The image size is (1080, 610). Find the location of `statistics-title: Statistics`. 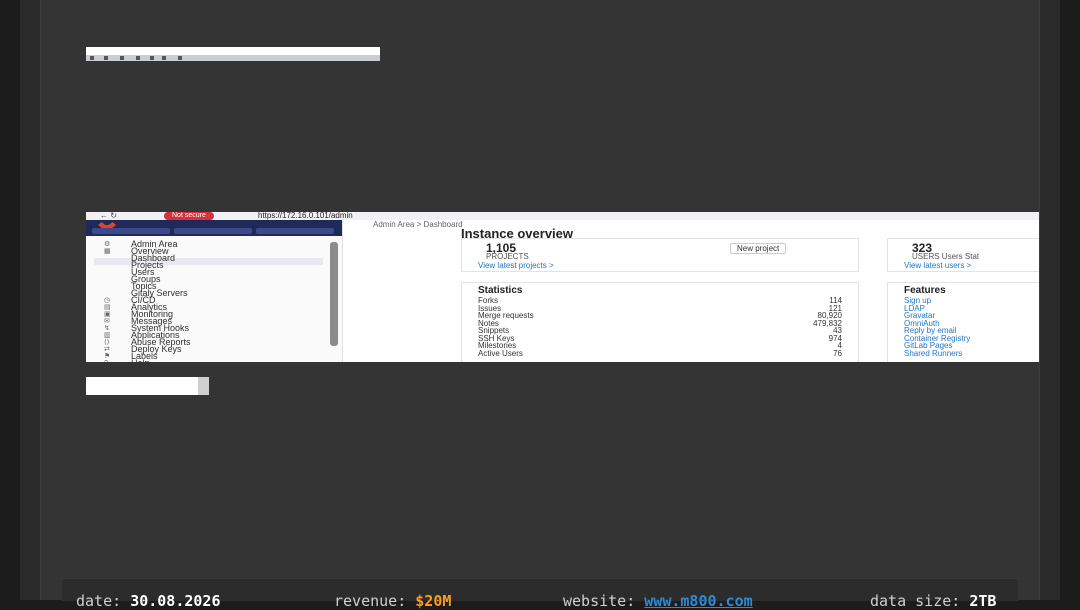

statistics-title: Statistics is located at coordinates (500, 290).